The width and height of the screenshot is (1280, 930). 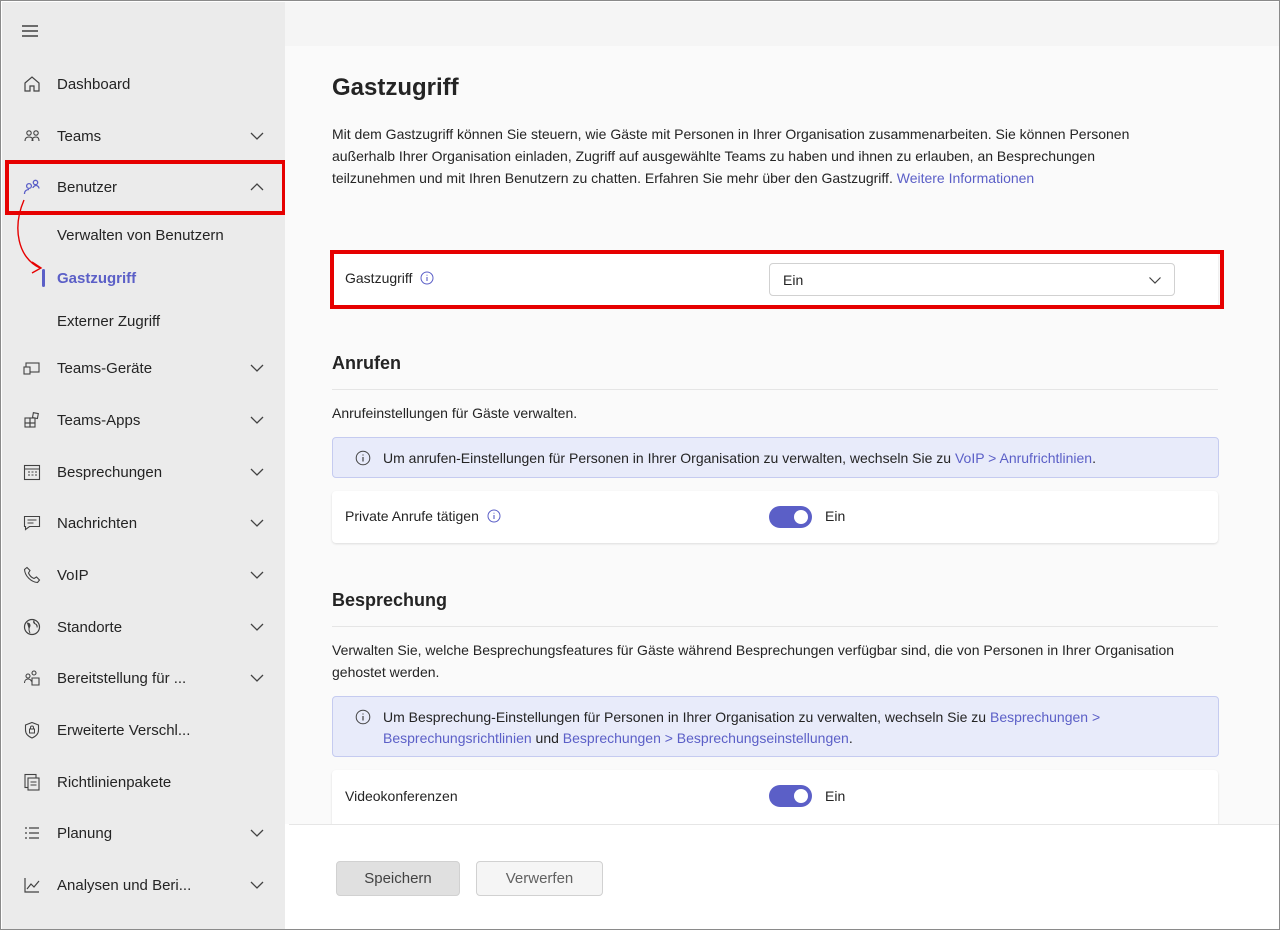 What do you see at coordinates (31, 420) in the screenshot?
I see `apps-icon` at bounding box center [31, 420].